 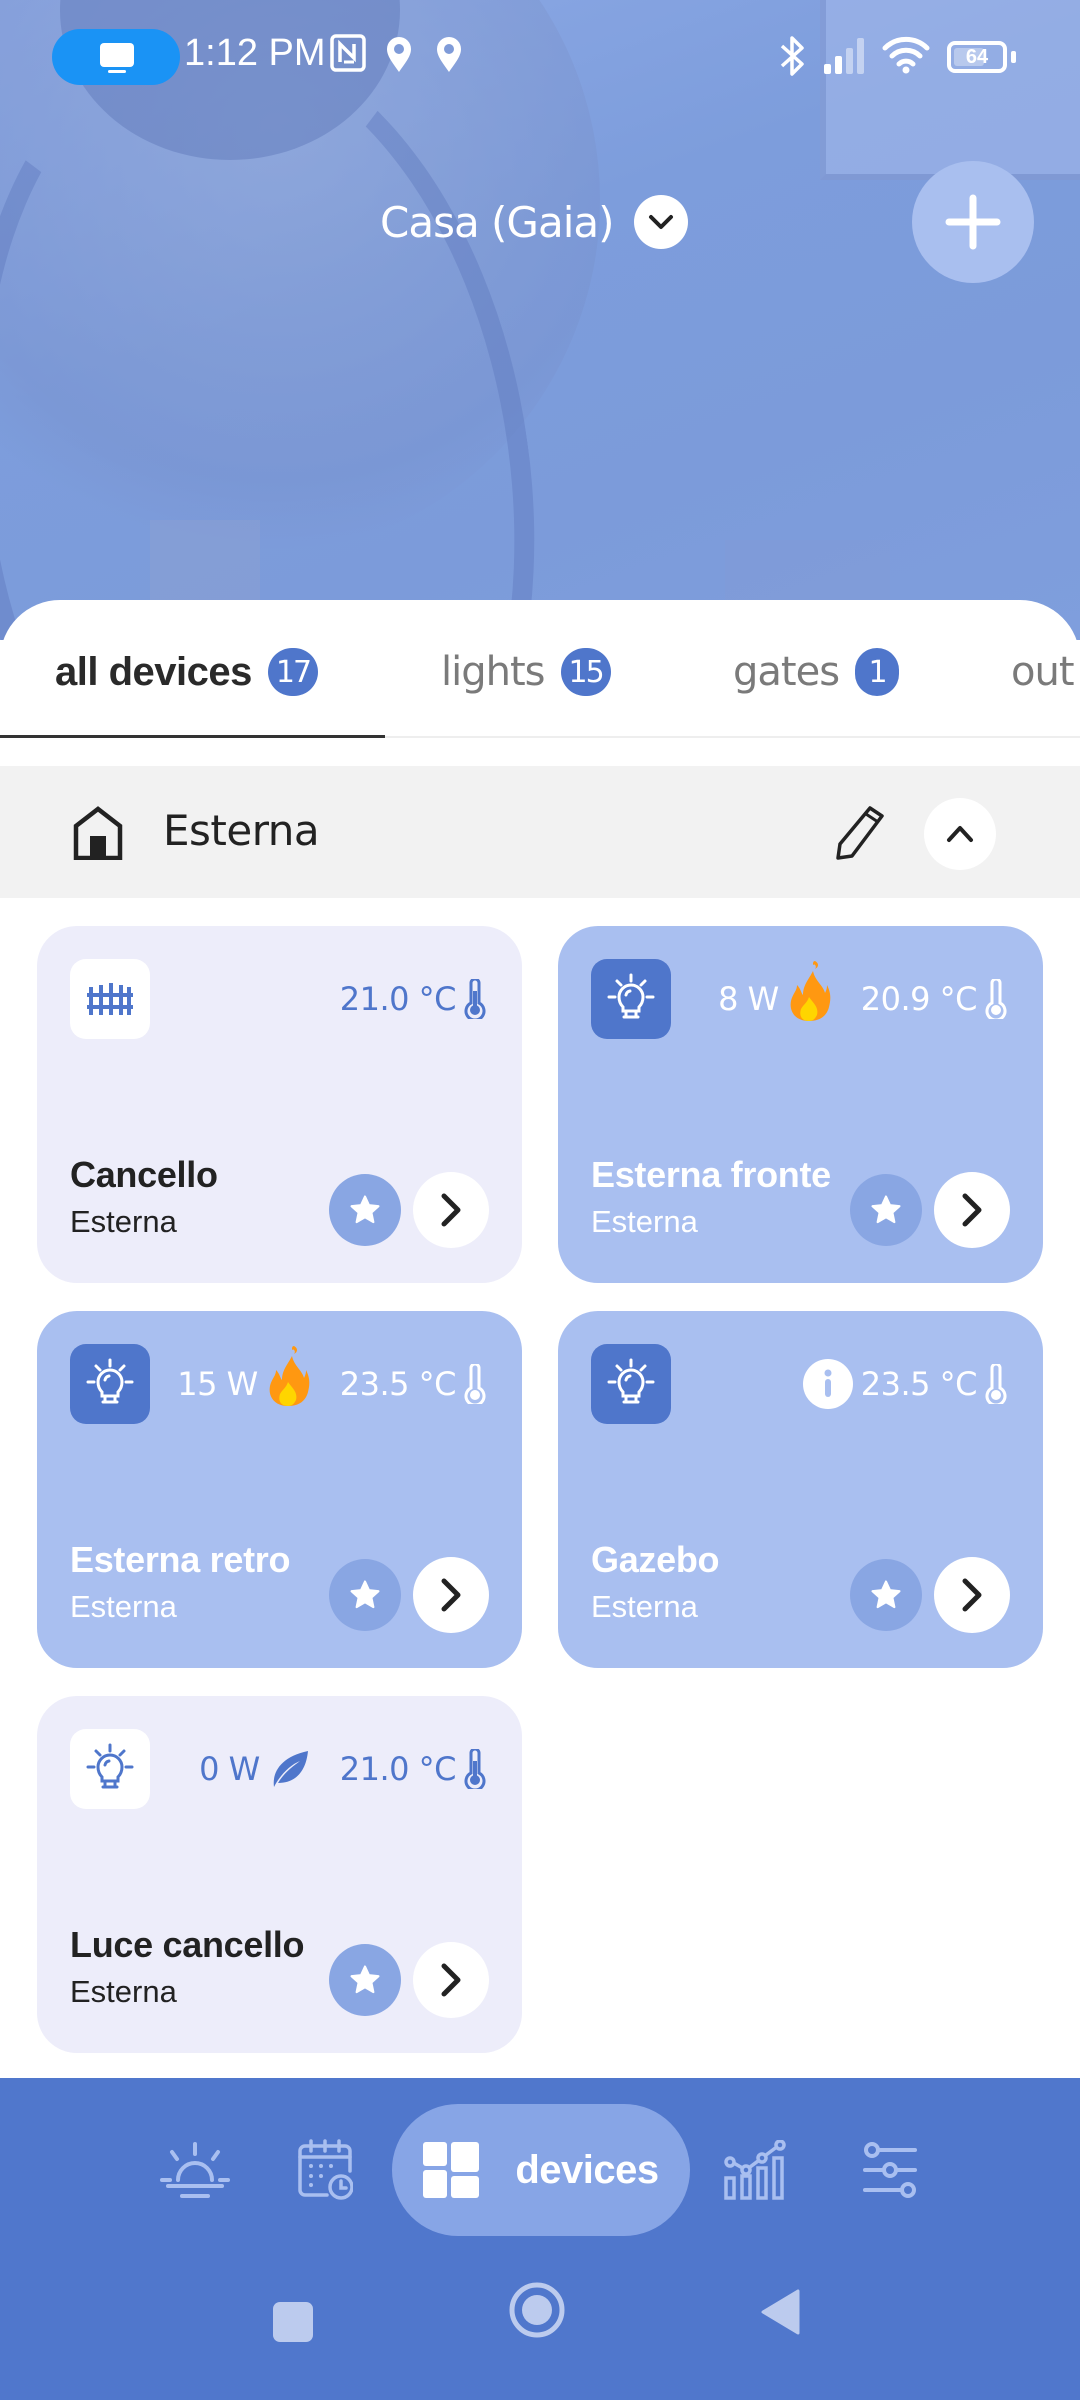 I want to click on status-time: 1:12 PM, so click(x=255, y=53).